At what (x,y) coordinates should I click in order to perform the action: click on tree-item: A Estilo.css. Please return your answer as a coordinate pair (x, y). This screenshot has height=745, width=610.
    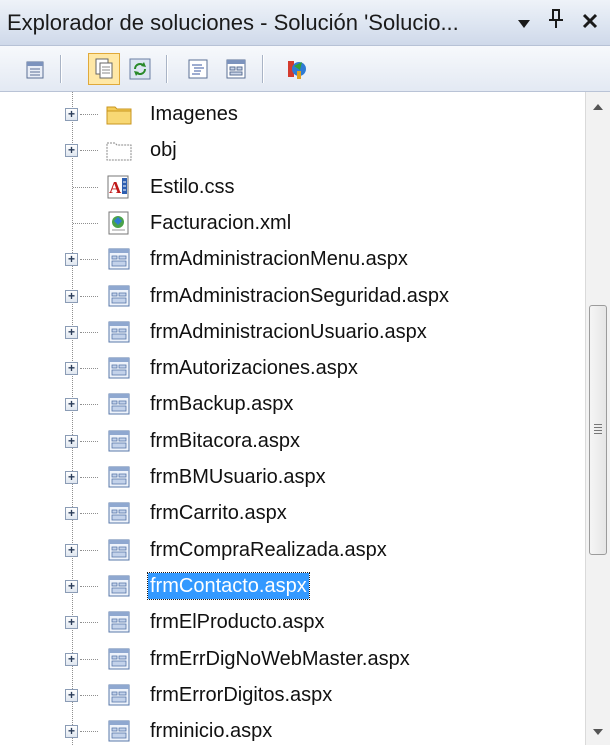
    Looking at the image, I should click on (292, 187).